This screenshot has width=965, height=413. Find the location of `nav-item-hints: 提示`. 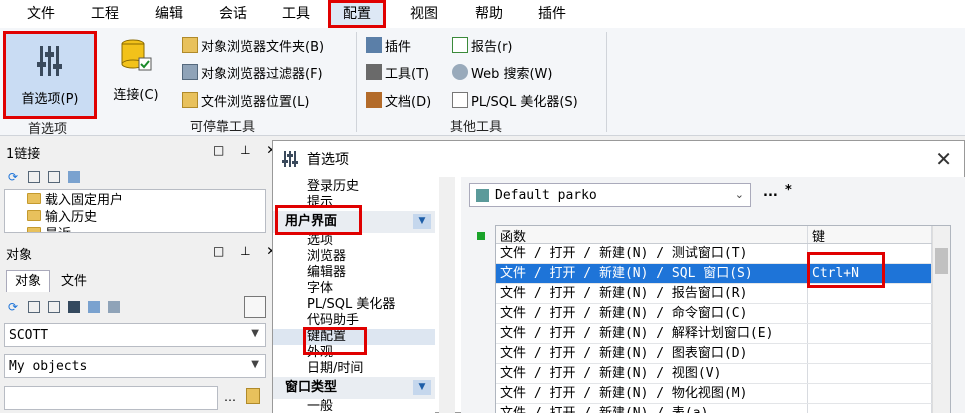

nav-item-hints: 提示 is located at coordinates (354, 203).